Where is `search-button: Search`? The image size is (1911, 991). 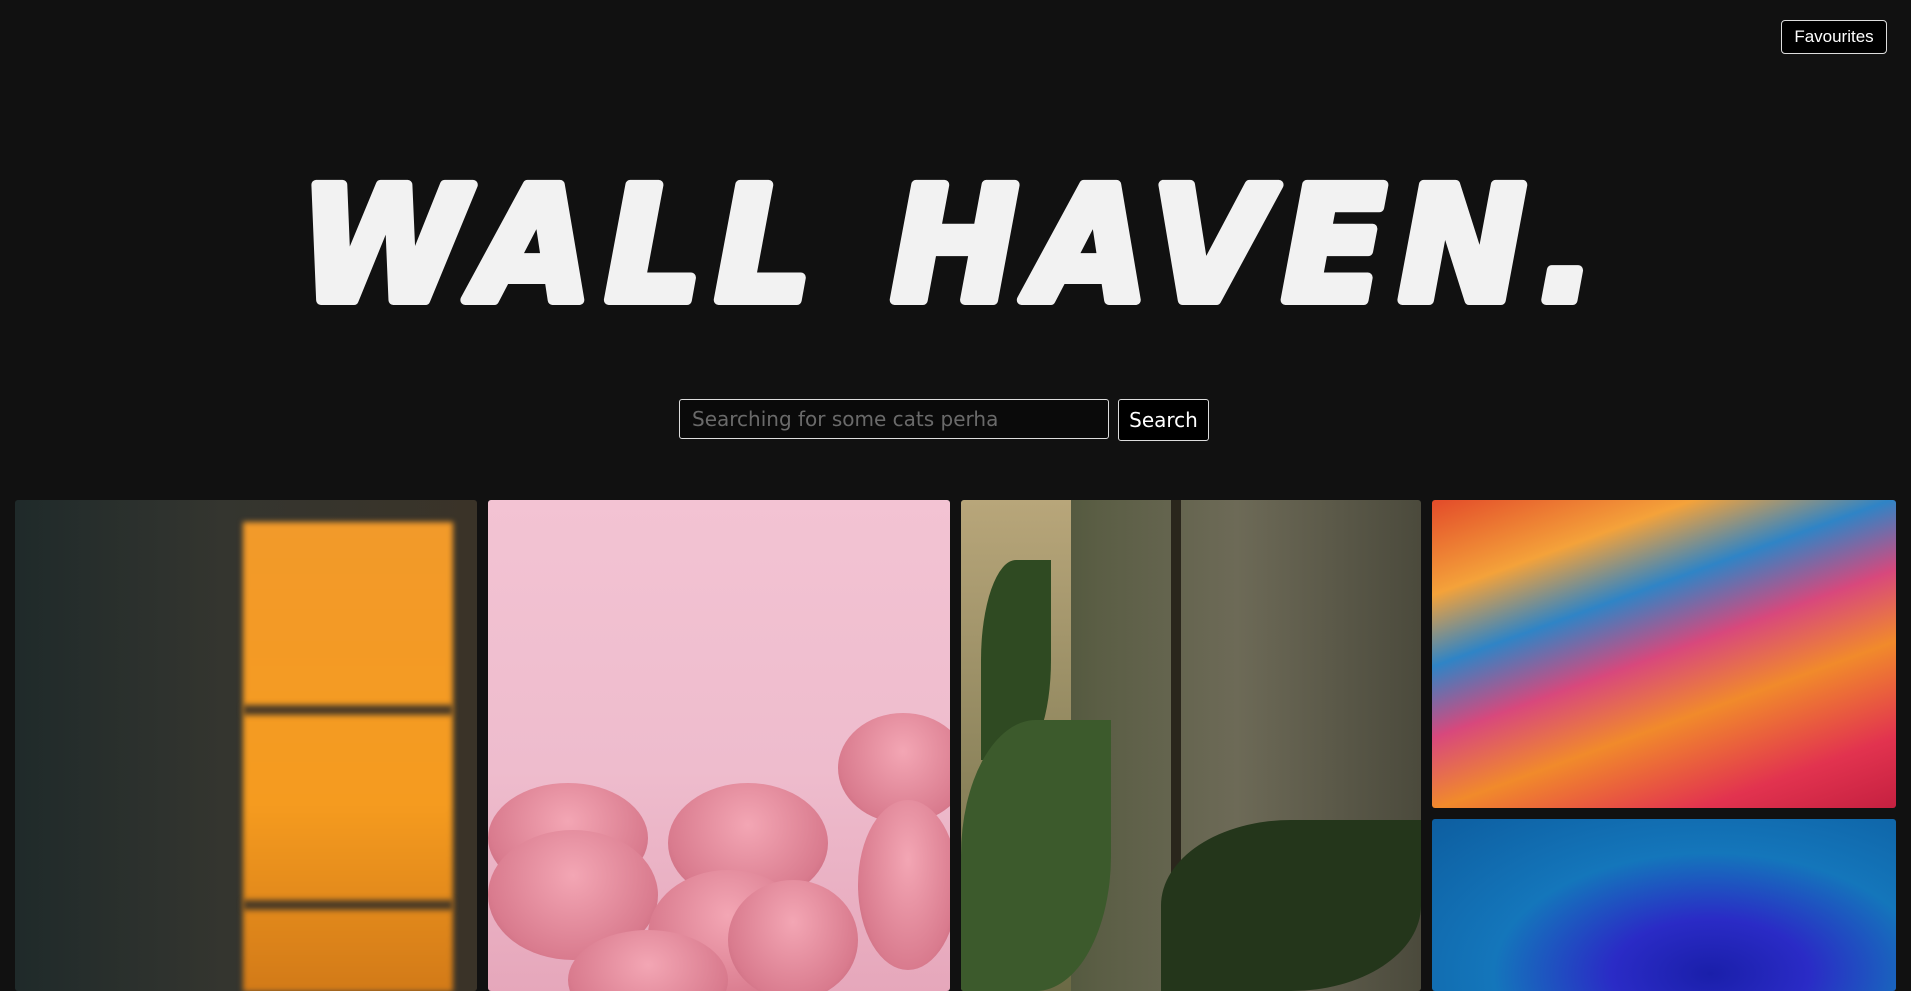
search-button: Search is located at coordinates (1163, 420).